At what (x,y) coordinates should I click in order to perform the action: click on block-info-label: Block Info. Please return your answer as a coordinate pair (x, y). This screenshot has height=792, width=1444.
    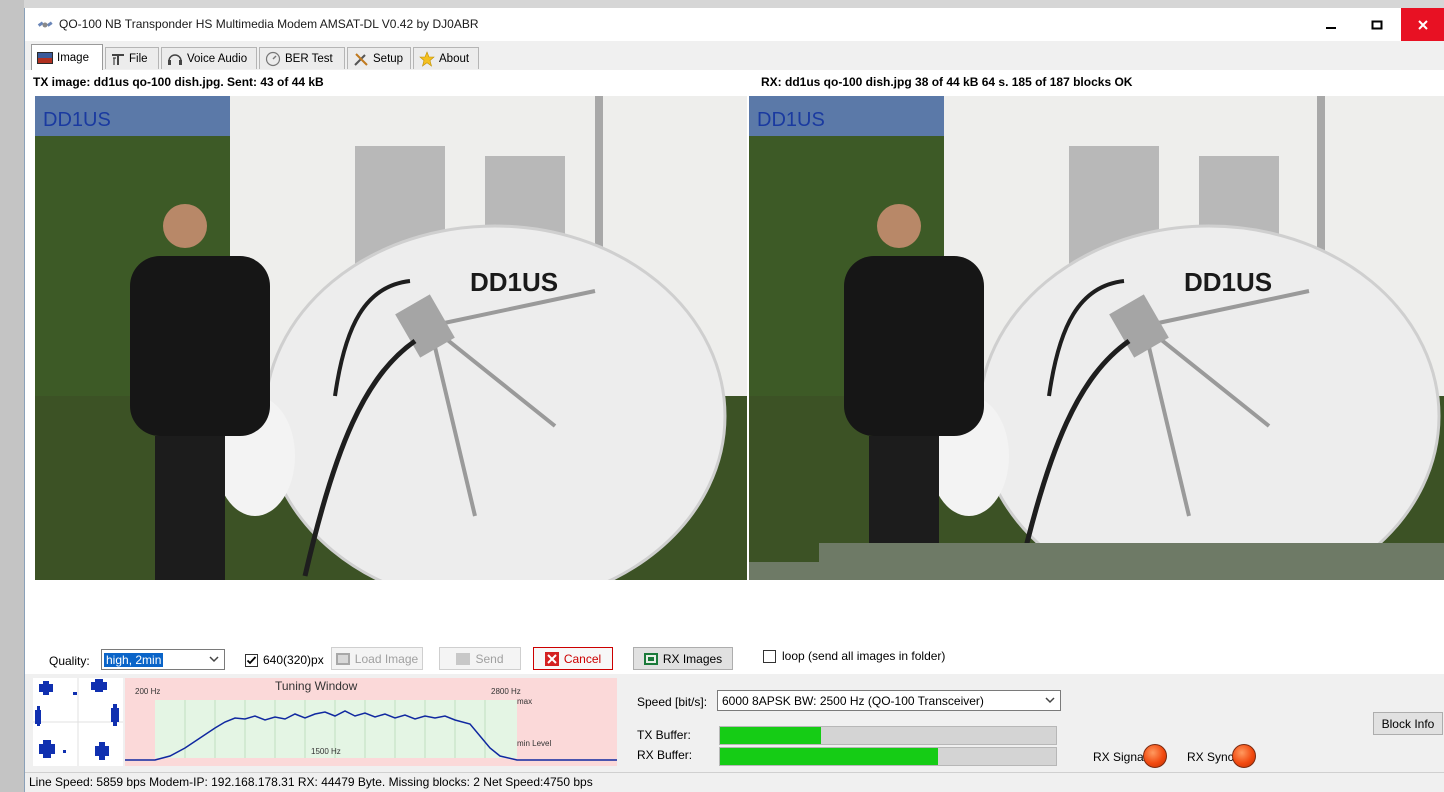
    Looking at the image, I should click on (1408, 723).